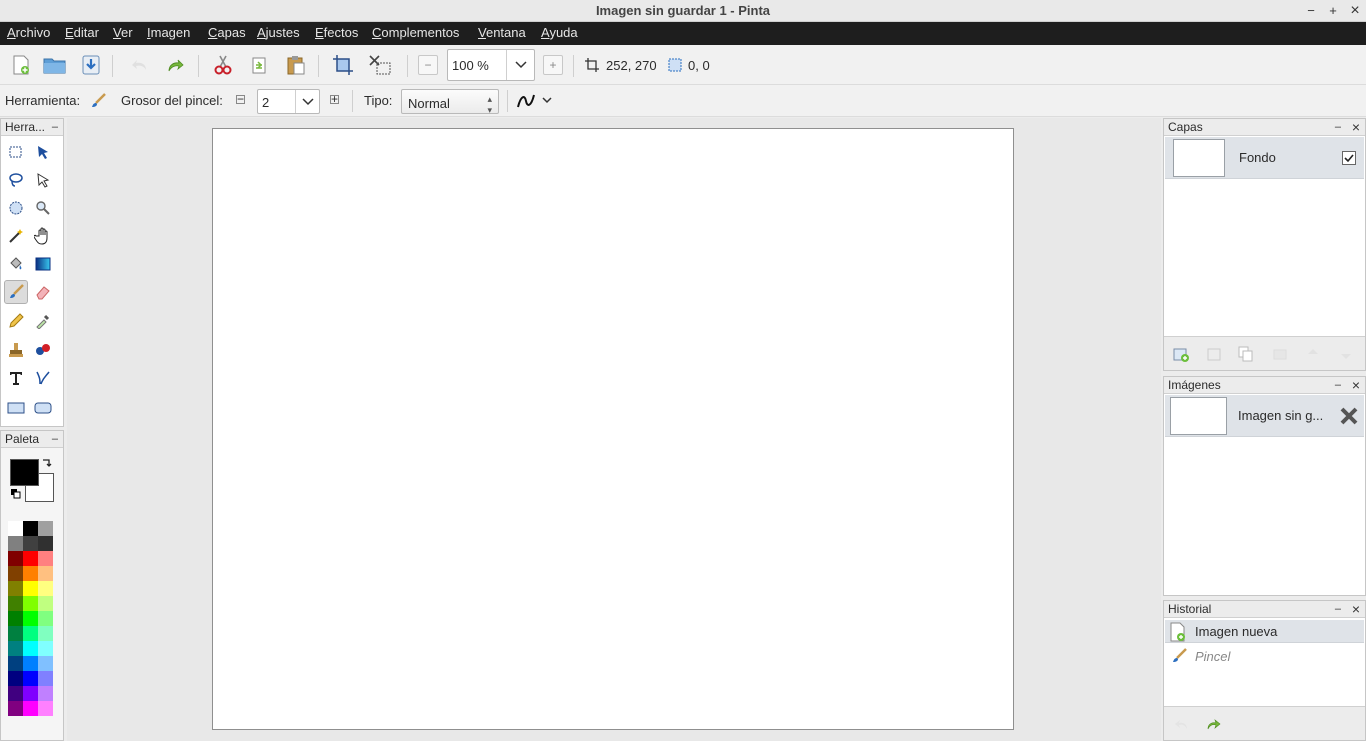 This screenshot has width=1366, height=741. I want to click on move-selected-tool, so click(43, 152).